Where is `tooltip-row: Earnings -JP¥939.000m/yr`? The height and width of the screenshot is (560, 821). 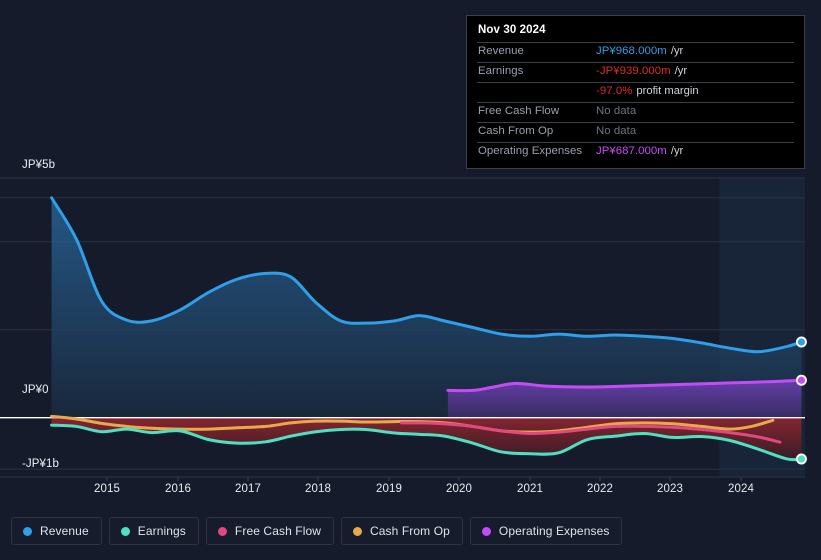
tooltip-row: Earnings -JP¥939.000m/yr is located at coordinates (635, 72).